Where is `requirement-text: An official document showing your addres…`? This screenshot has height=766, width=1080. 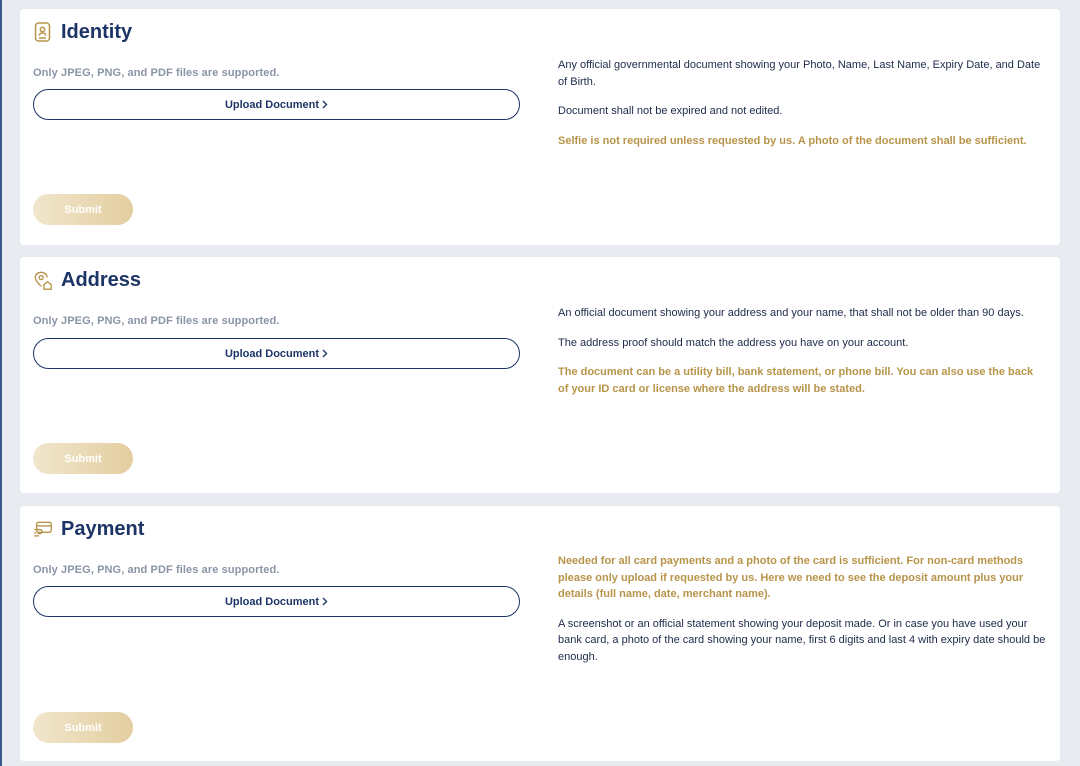
requirement-text: An official document showing your addres… is located at coordinates (791, 313).